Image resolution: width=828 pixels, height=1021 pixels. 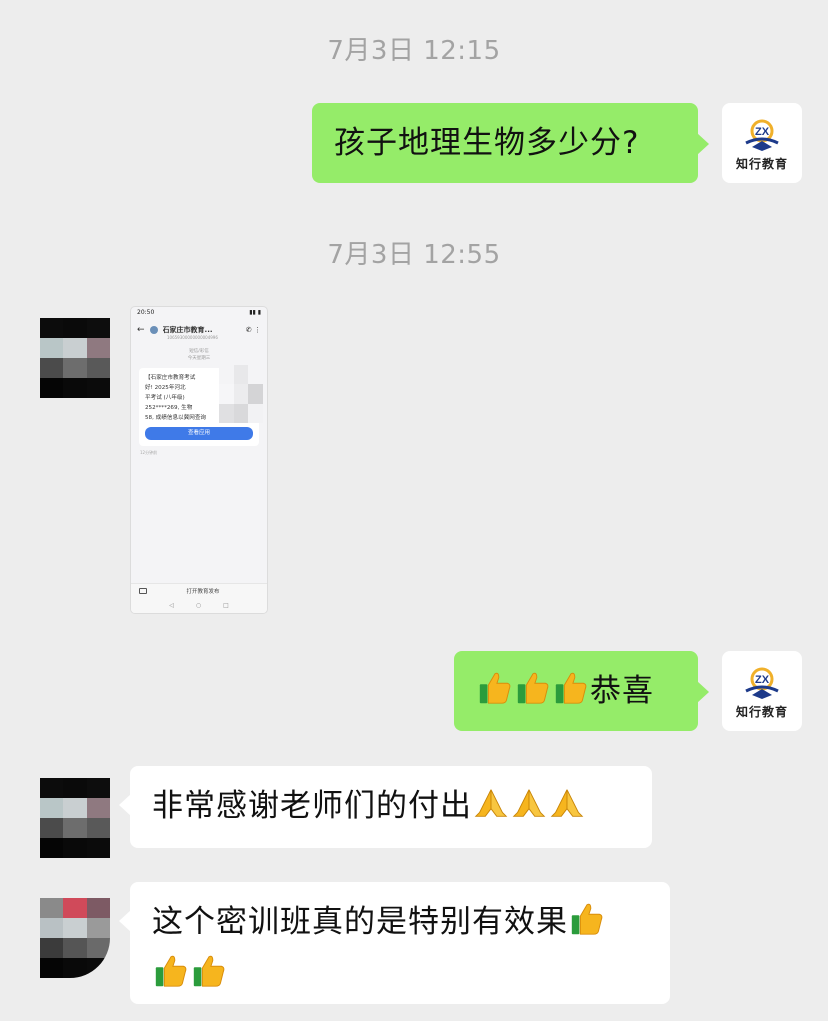 I want to click on nav-recent-icon: □, so click(x=226, y=605).